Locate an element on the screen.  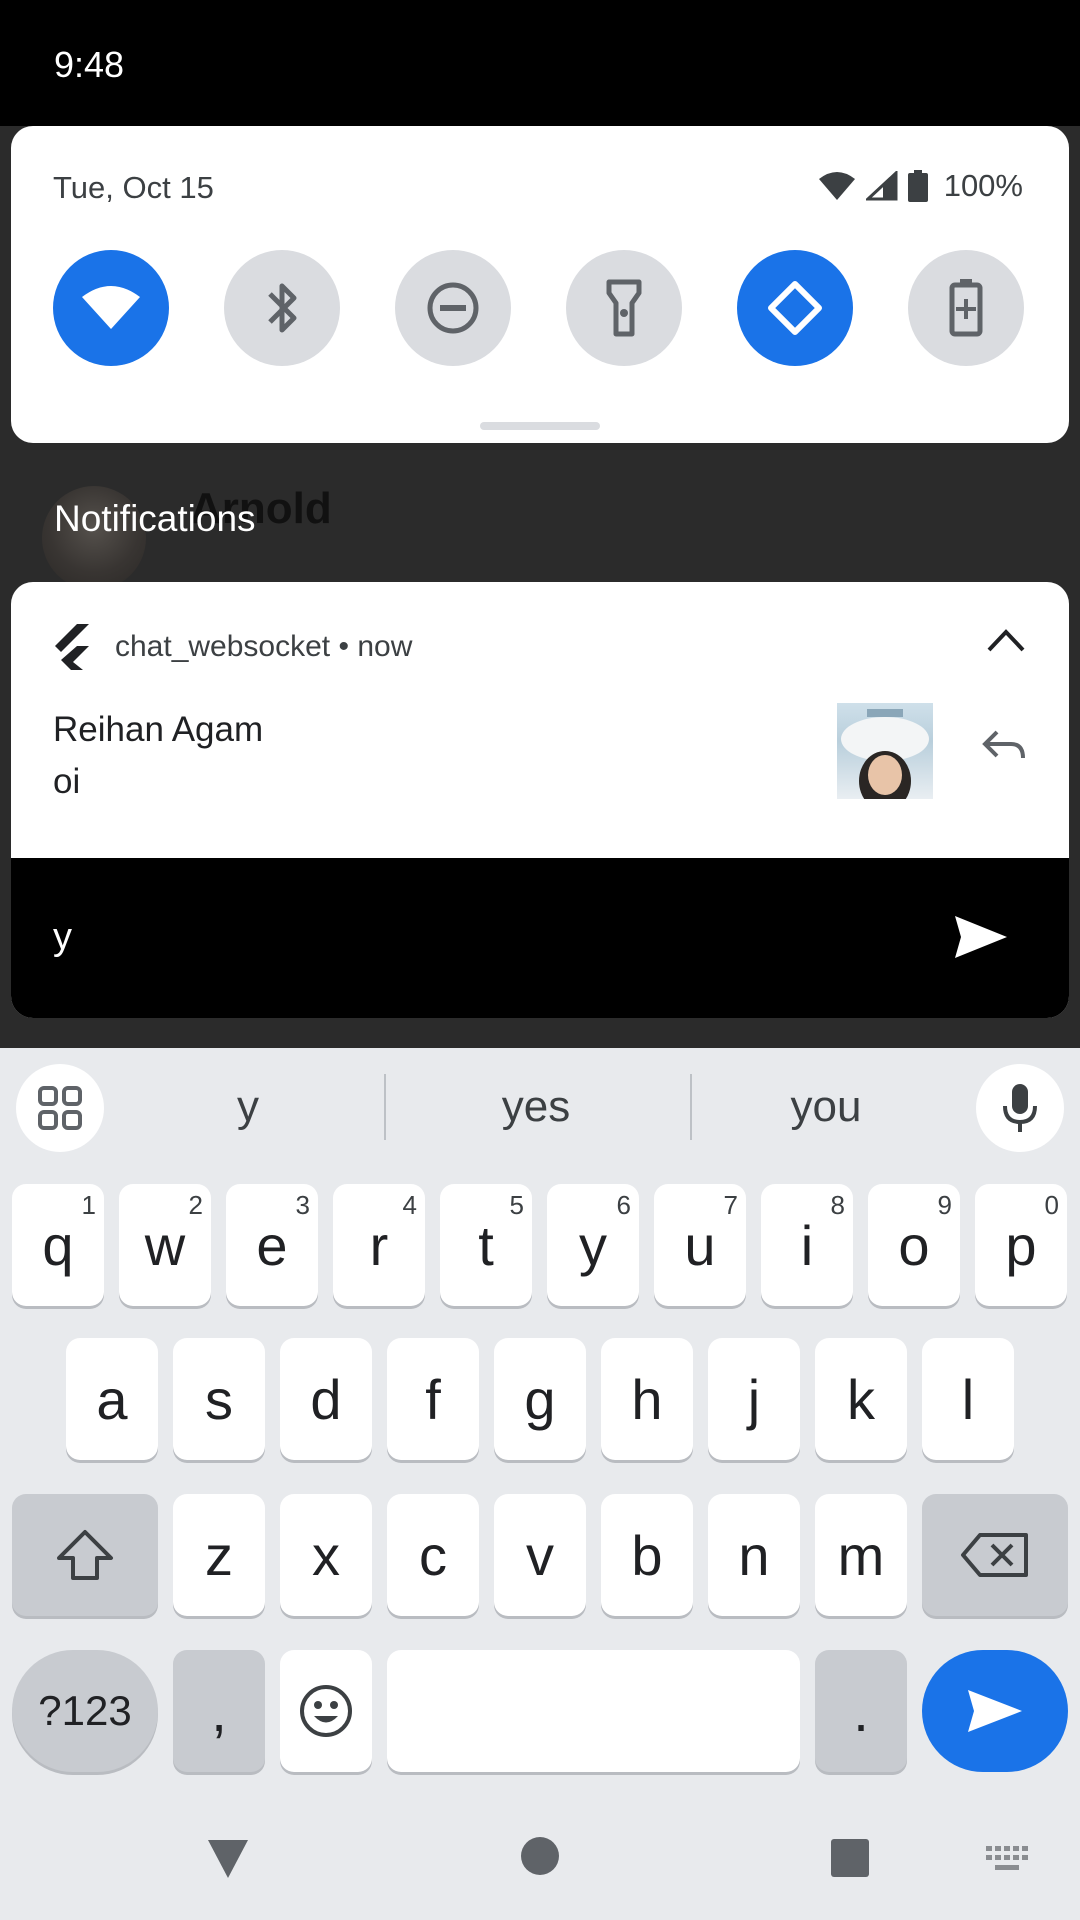
suggestion-3: you is located at coordinates (826, 1107).